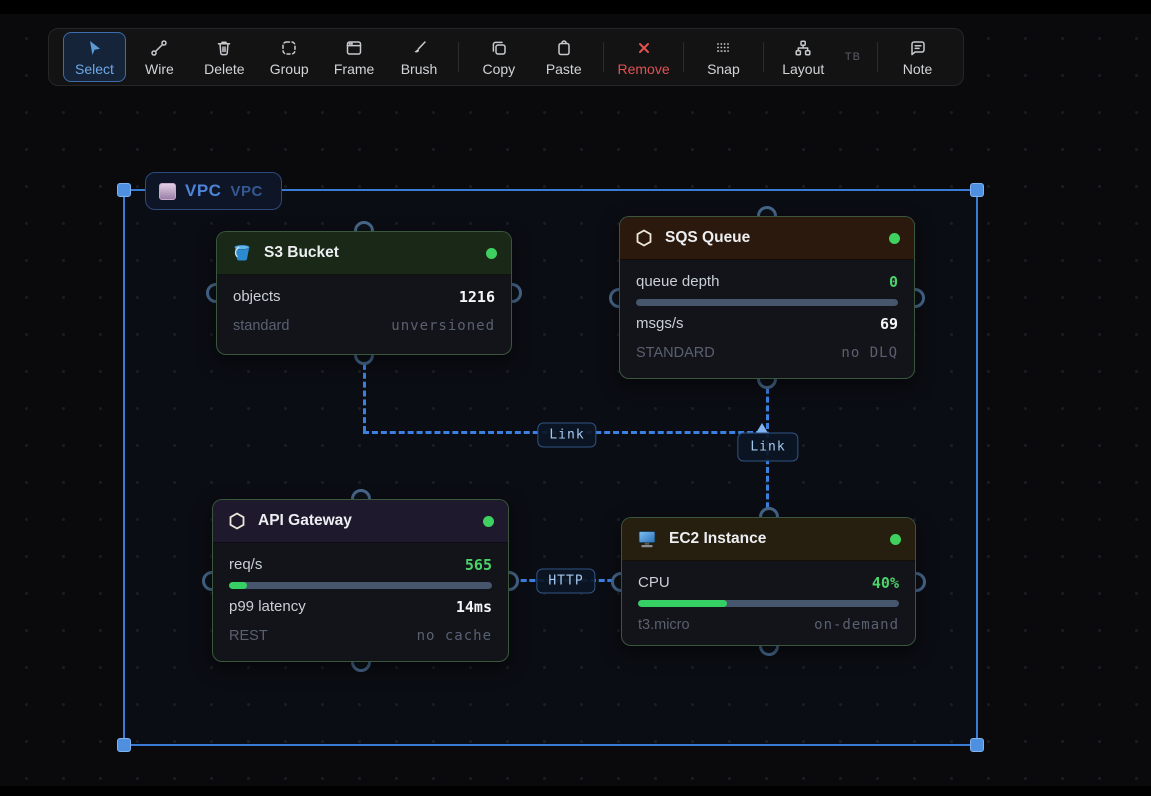 Image resolution: width=1151 pixels, height=796 pixels. Describe the element at coordinates (360, 564) in the screenshot. I see `metric-row: req/s 565` at that location.